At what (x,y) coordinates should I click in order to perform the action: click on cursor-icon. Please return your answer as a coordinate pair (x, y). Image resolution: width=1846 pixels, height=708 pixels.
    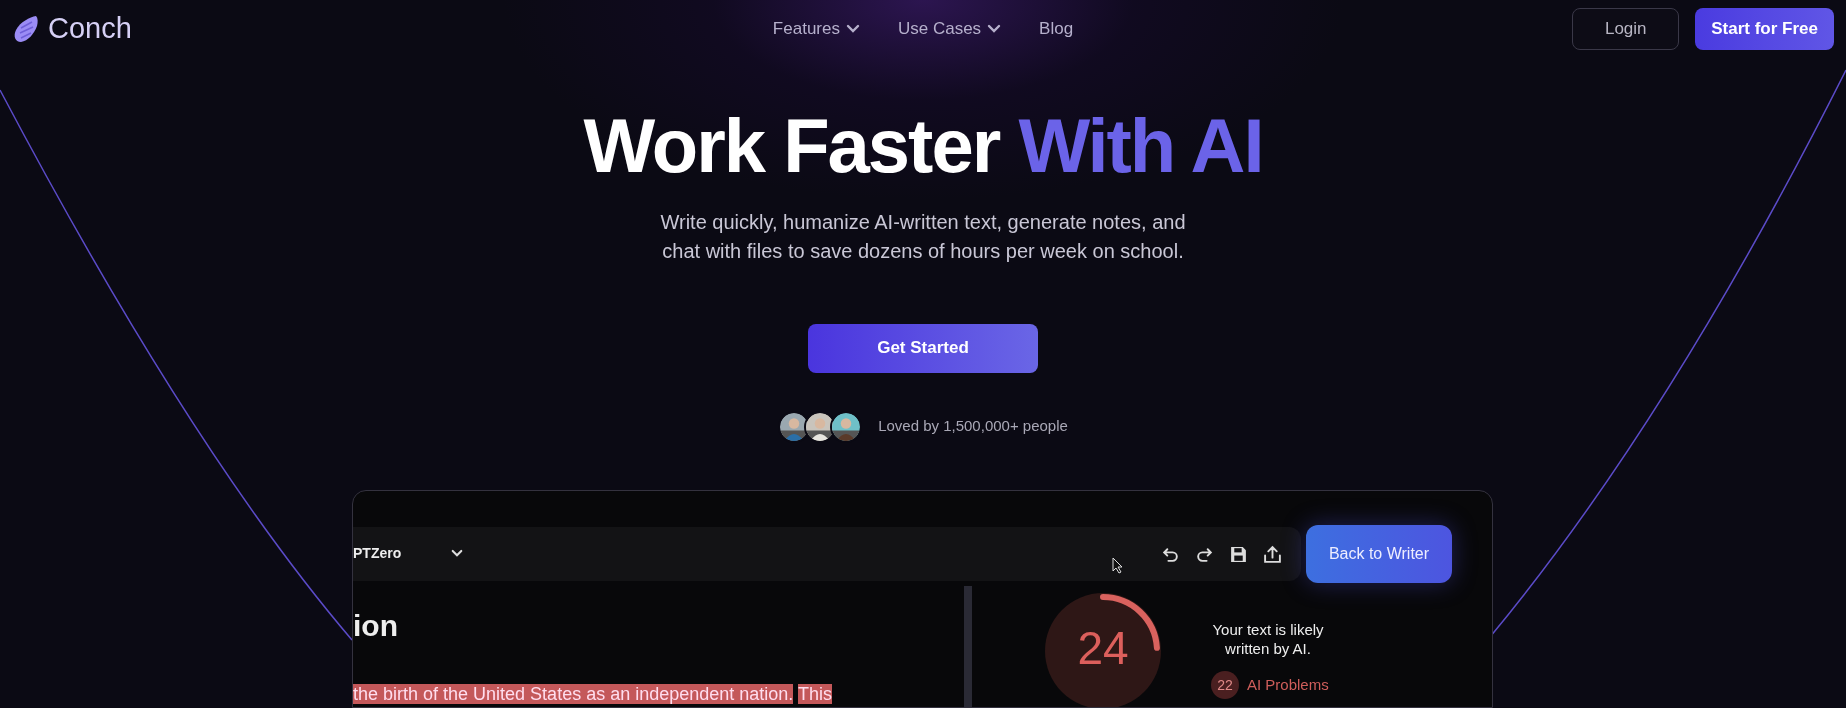
    Looking at the image, I should click on (1118, 565).